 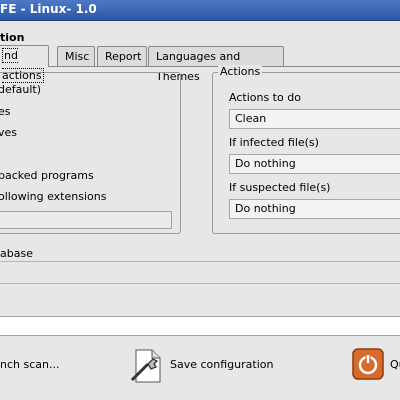 What do you see at coordinates (8, 132) in the screenshot?
I see `scan-option-archives: ves` at bounding box center [8, 132].